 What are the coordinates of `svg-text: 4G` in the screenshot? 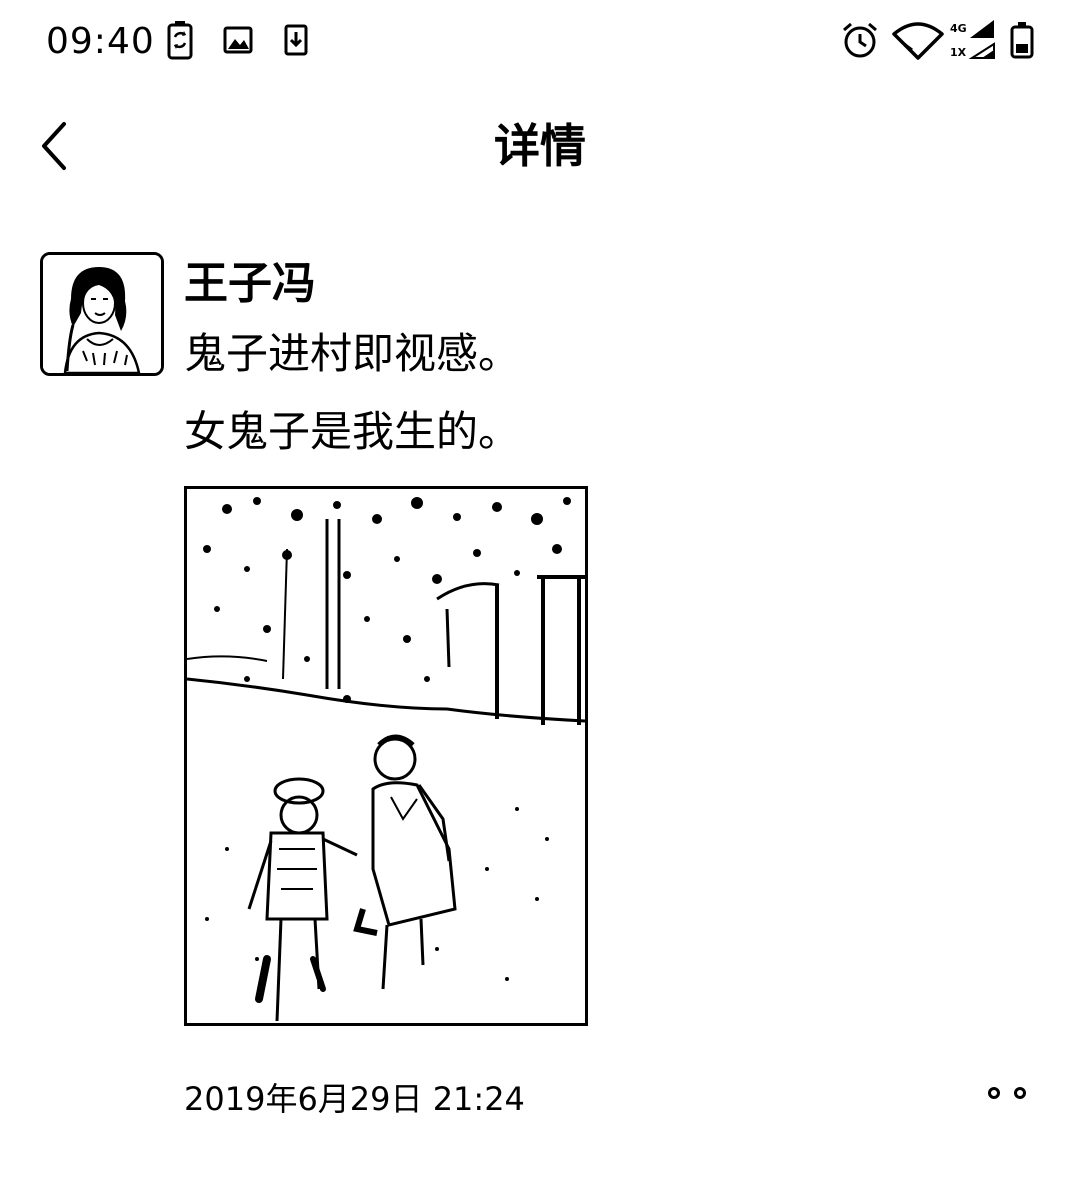 It's located at (958, 28).